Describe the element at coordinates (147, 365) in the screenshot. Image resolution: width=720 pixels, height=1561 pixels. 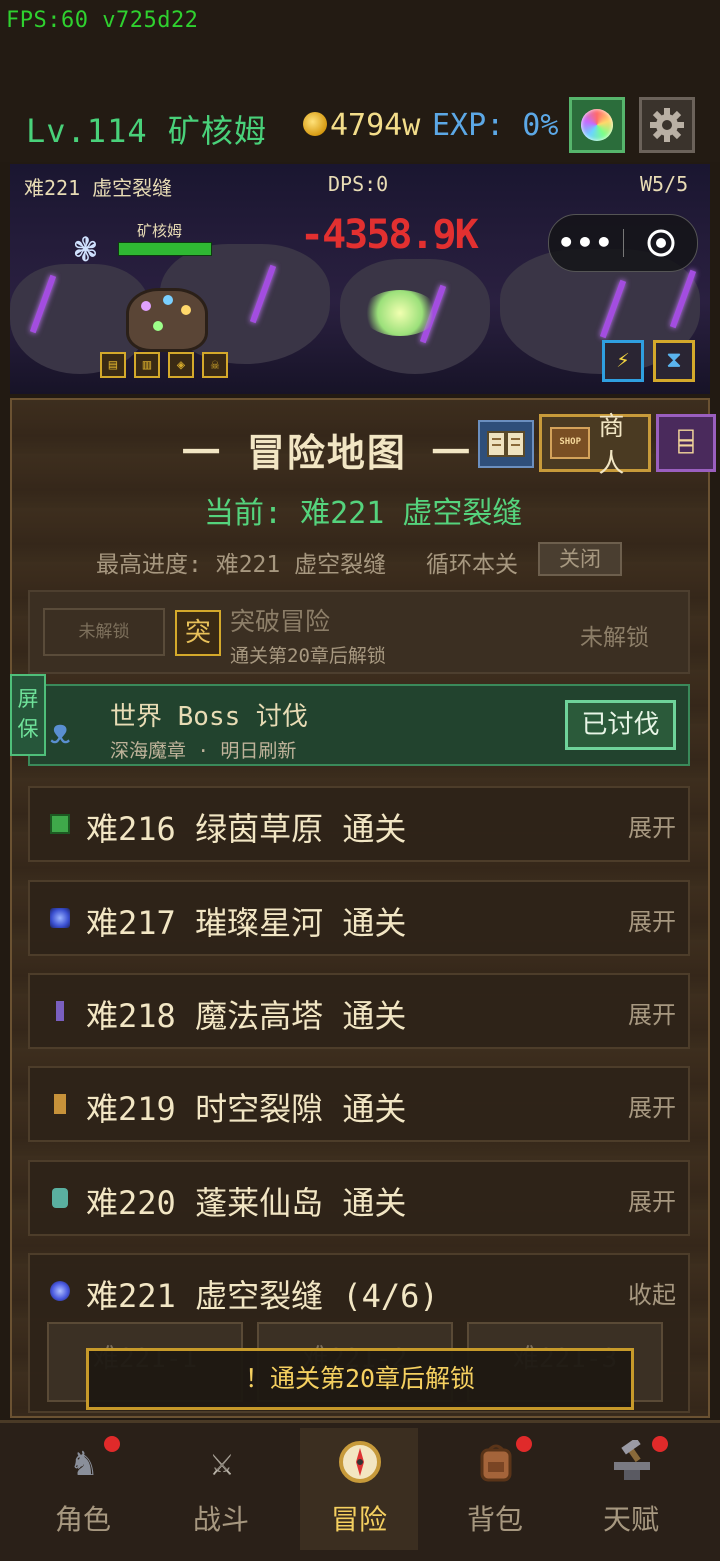
I see `skill-slot-2: ▥` at that location.